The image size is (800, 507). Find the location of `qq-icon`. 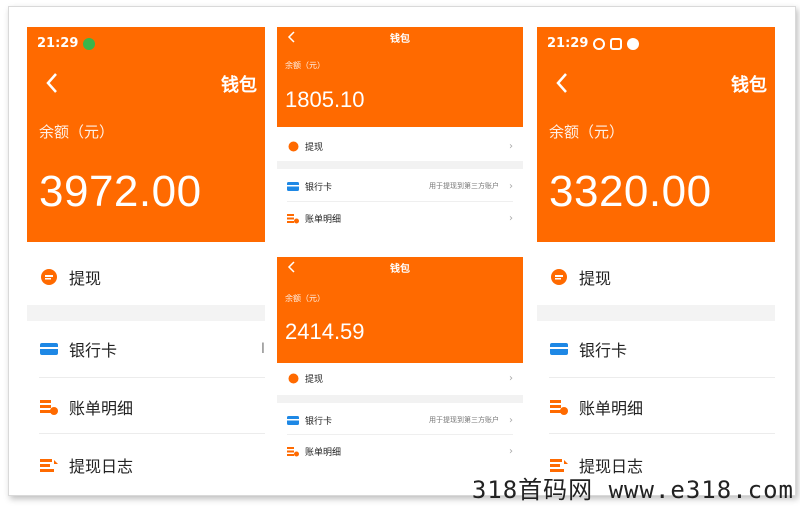

qq-icon is located at coordinates (633, 43).